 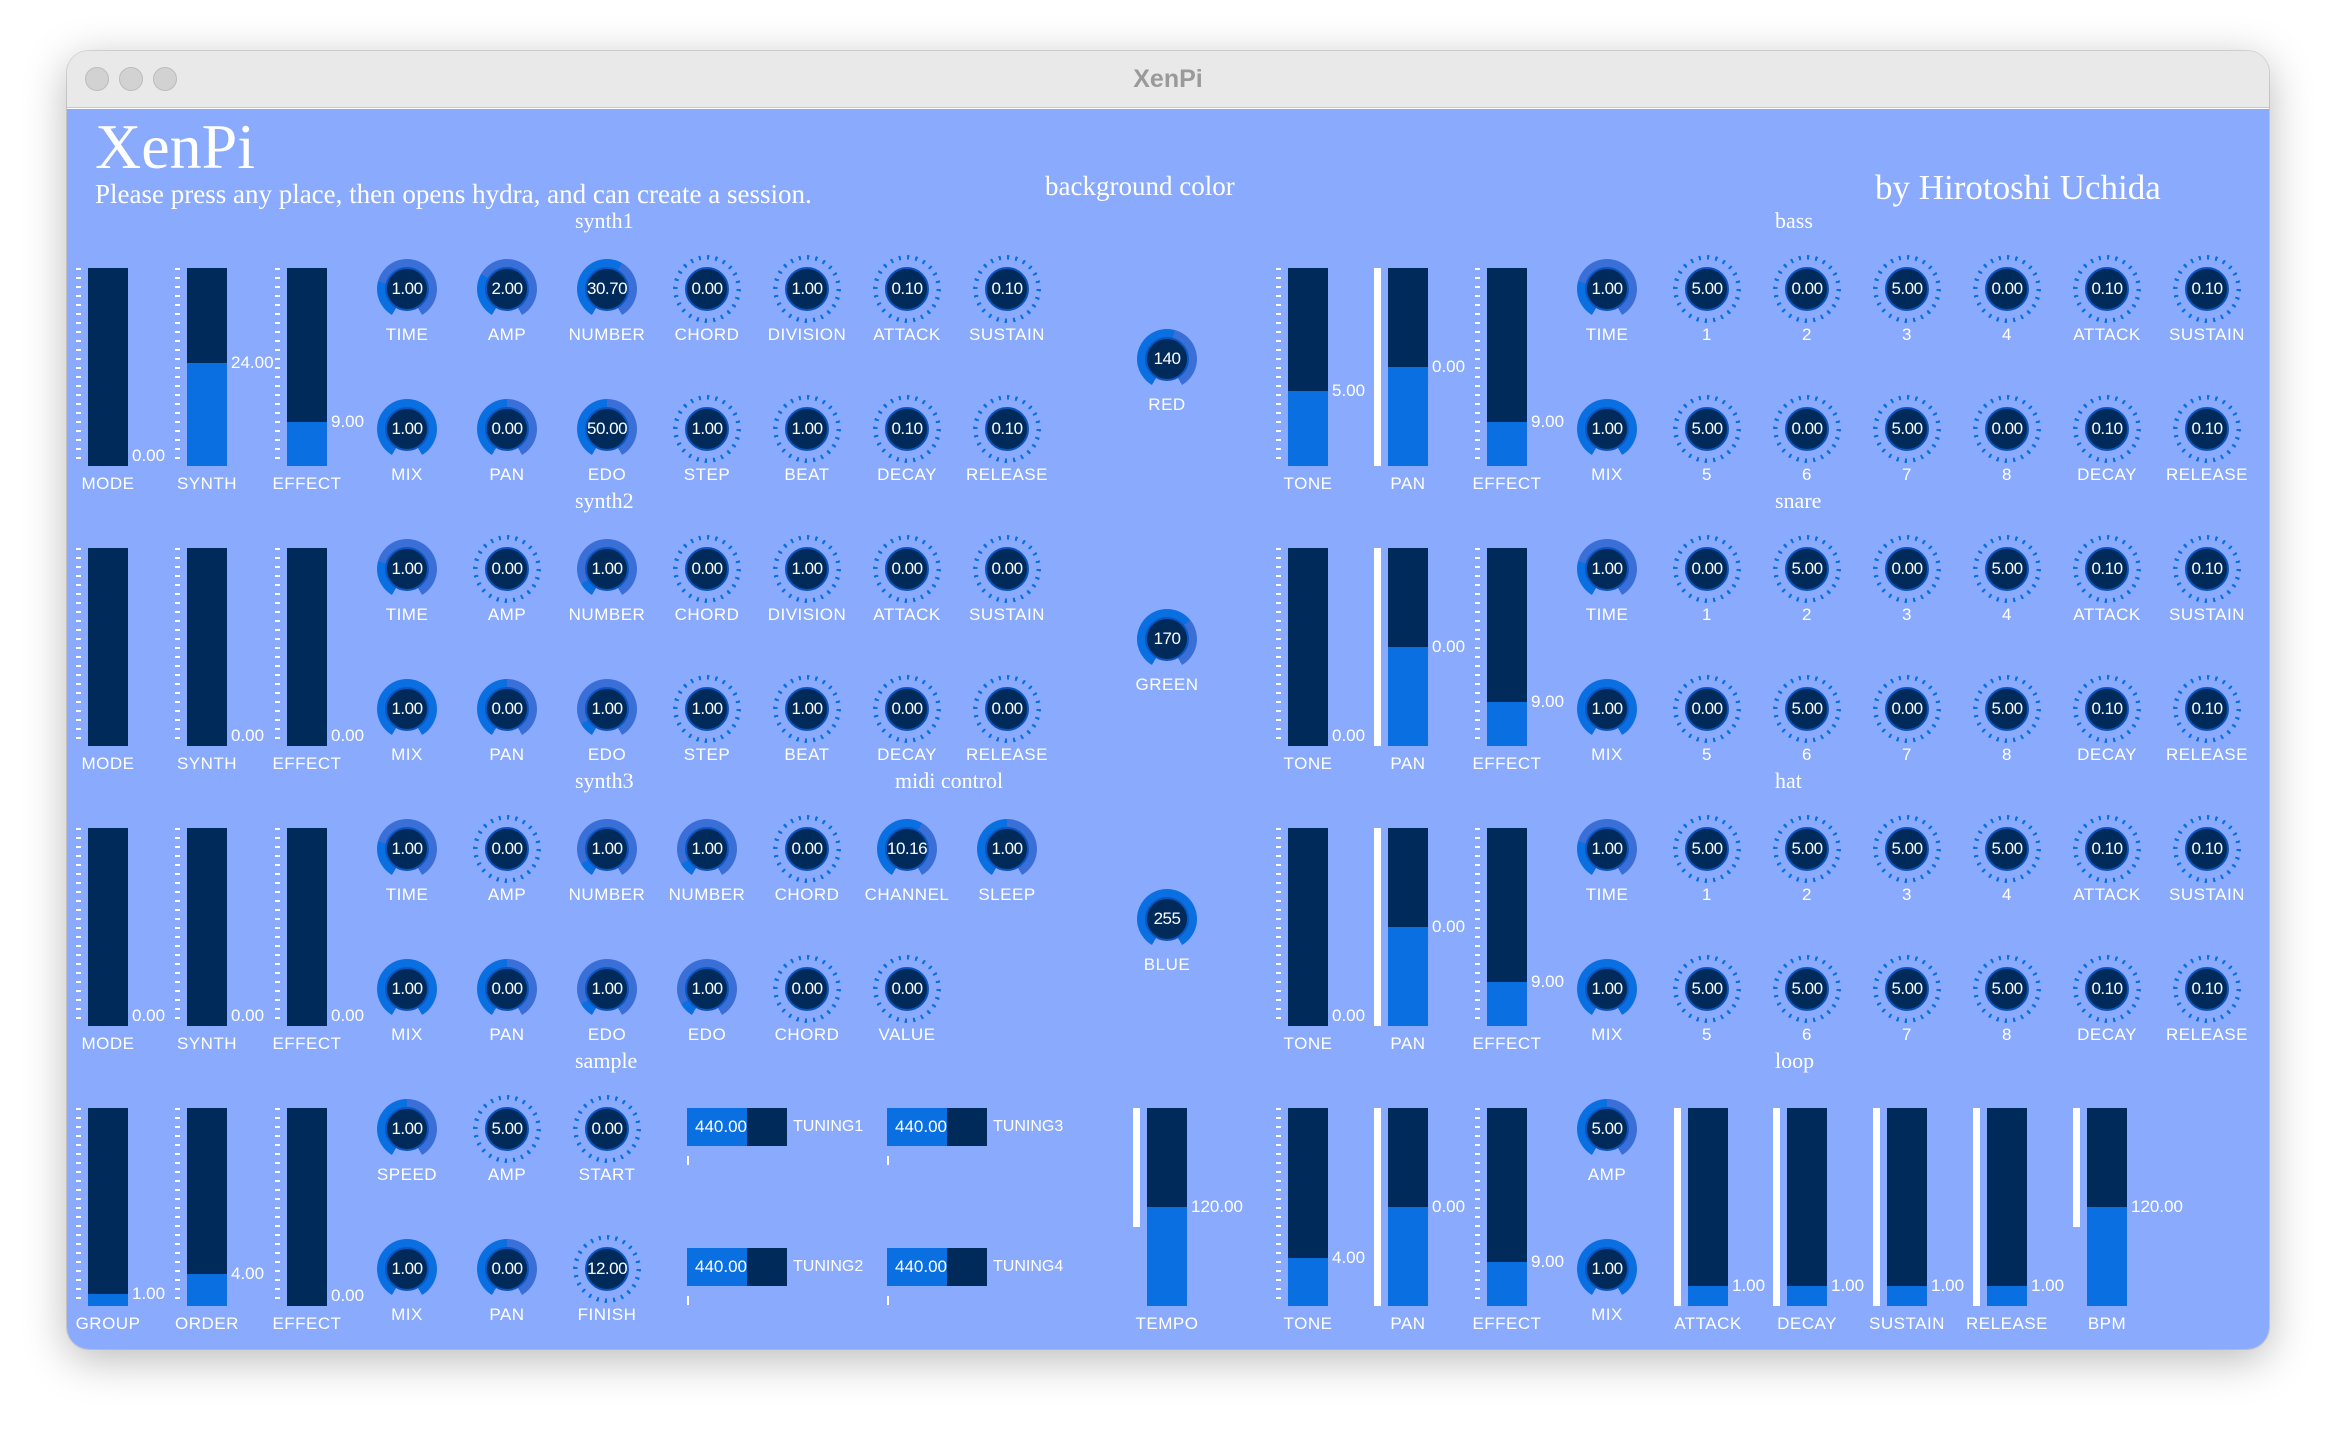 I want to click on knob-start: 0.00 START, so click(x=607, y=1139).